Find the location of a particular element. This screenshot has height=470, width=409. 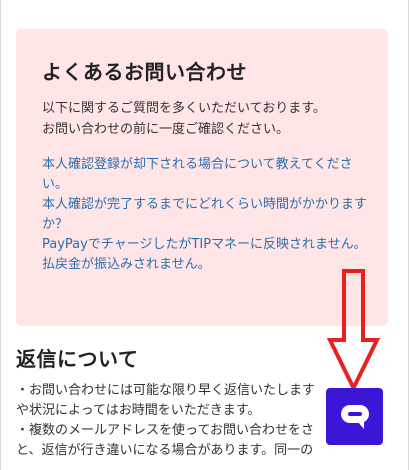

chat-button is located at coordinates (354, 416).